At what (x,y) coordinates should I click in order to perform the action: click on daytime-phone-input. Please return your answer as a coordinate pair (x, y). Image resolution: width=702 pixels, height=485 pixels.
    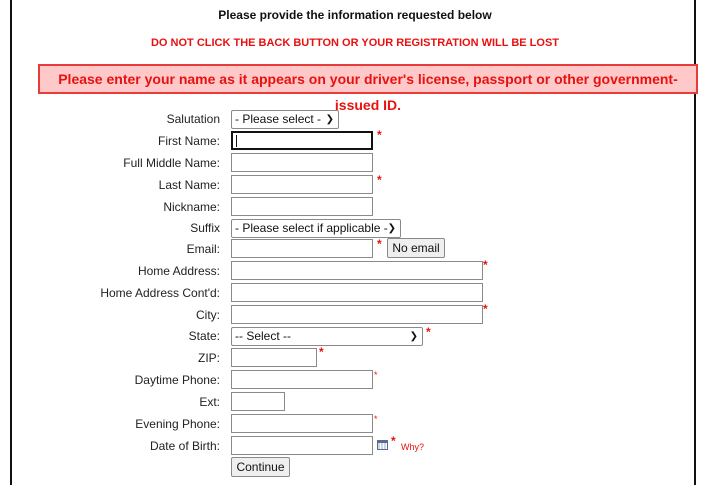
    Looking at the image, I should click on (302, 379).